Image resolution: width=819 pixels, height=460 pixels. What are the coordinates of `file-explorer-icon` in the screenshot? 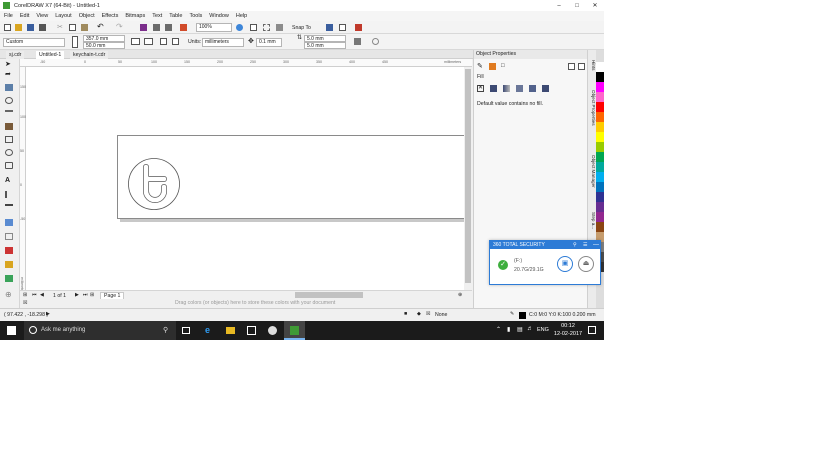 It's located at (230, 330).